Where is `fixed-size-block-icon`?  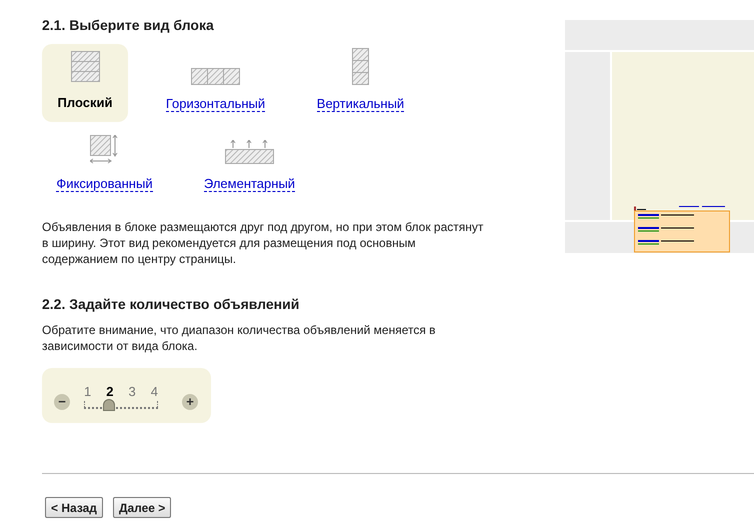 fixed-size-block-icon is located at coordinates (104, 150).